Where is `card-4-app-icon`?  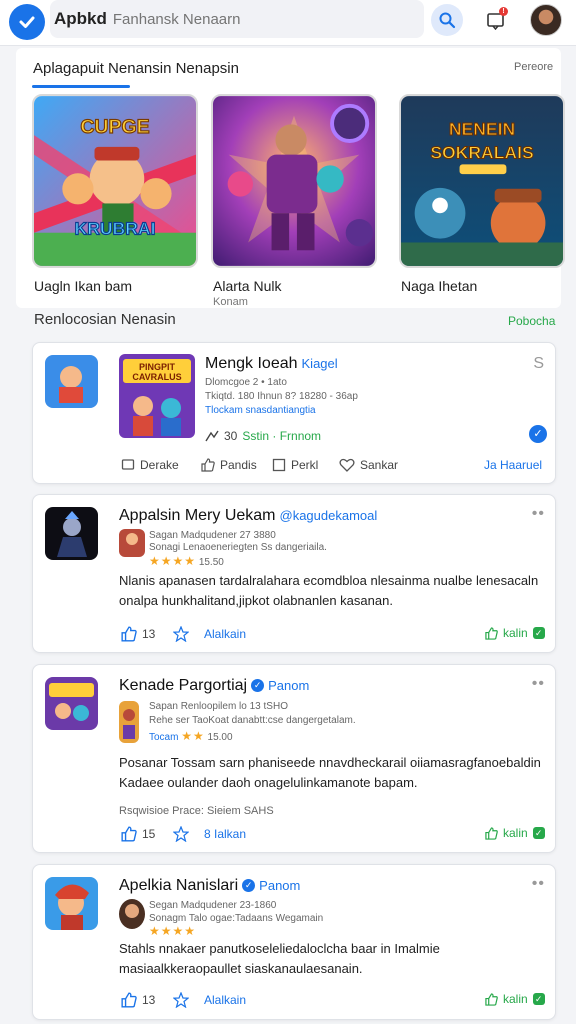 card-4-app-icon is located at coordinates (71, 903).